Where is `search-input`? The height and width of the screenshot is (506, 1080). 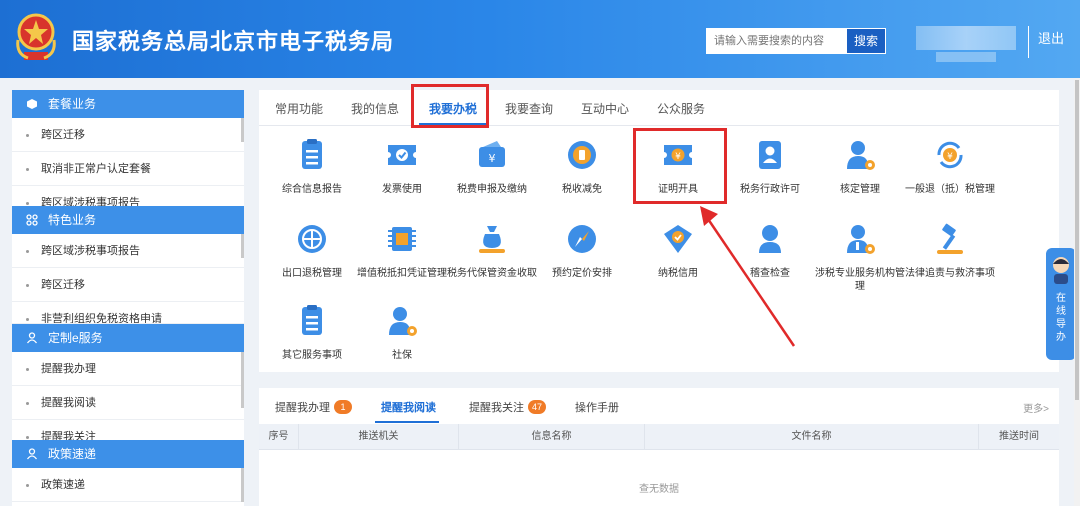
search-input is located at coordinates (776, 41).